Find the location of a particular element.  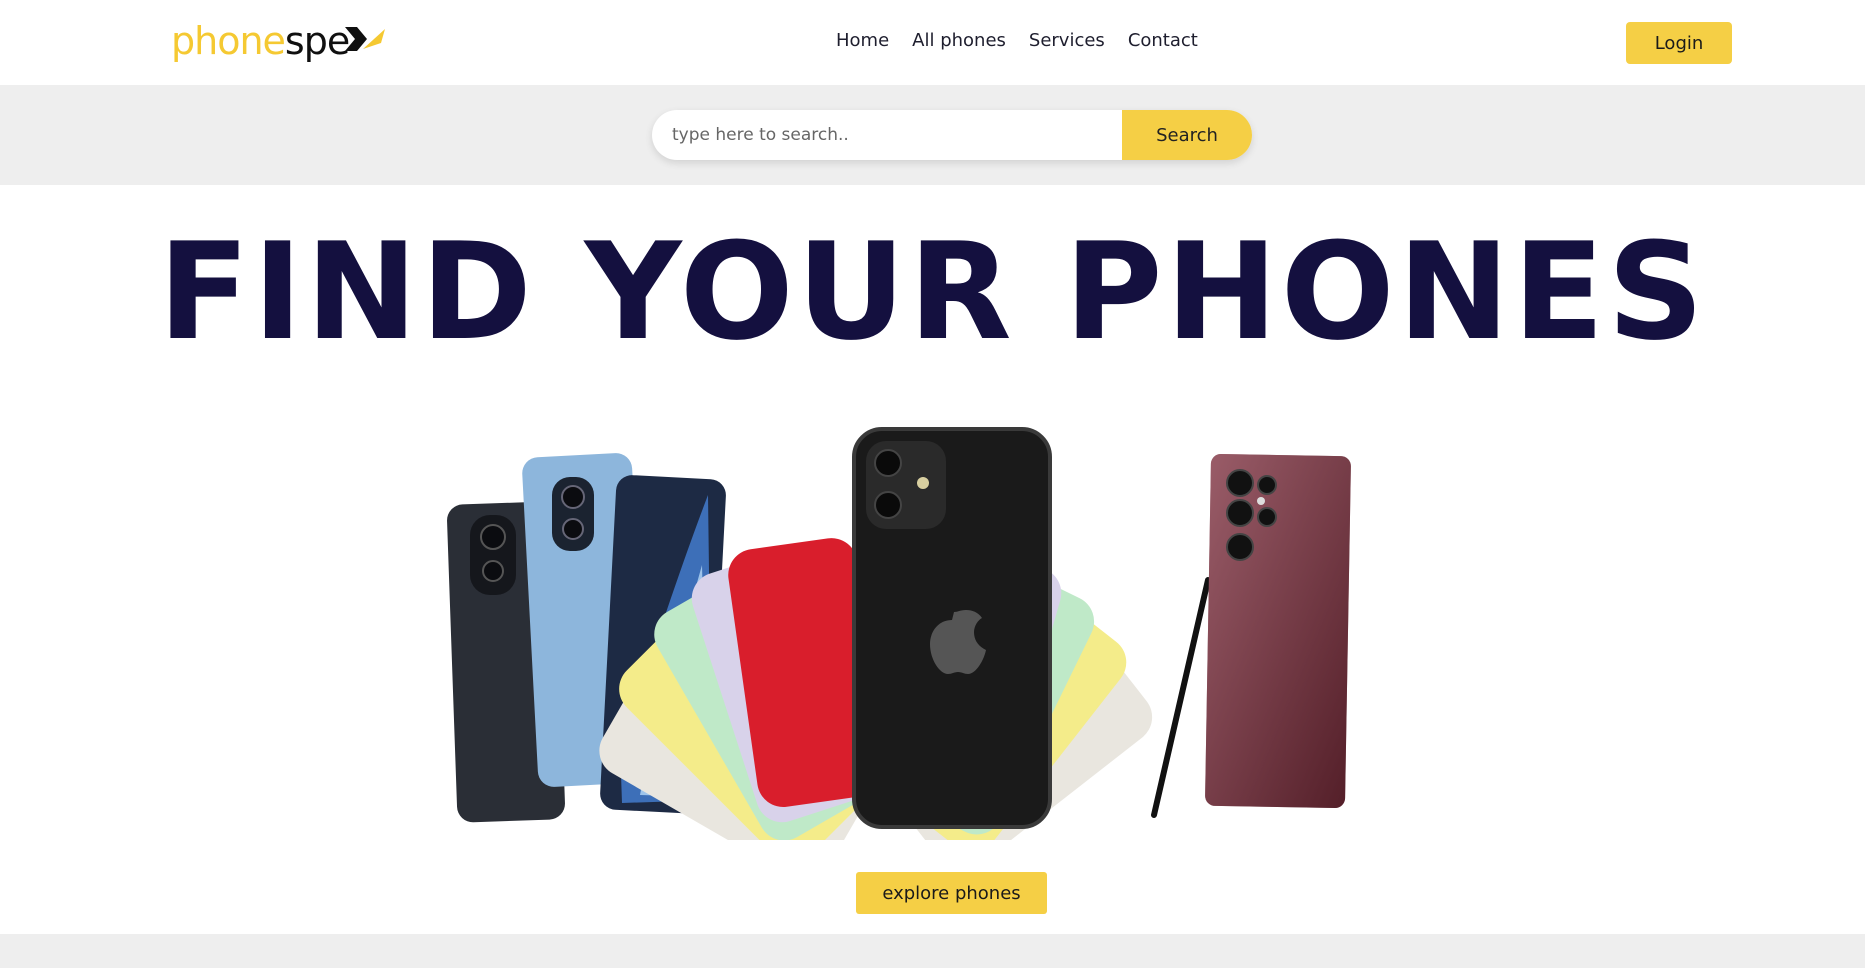

logo-x-icon is located at coordinates (365, 39).